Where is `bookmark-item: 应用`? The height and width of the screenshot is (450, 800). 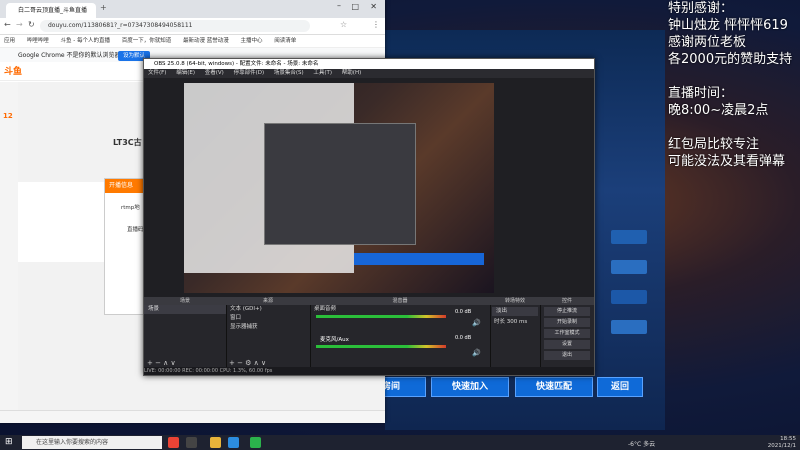 bookmark-item: 应用 is located at coordinates (9, 41).